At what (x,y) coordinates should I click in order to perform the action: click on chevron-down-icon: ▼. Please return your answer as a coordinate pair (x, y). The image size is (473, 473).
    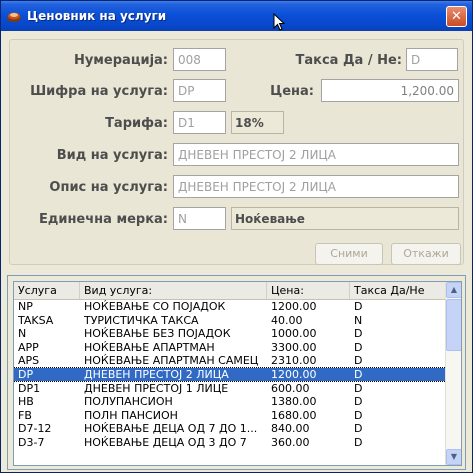
    Looking at the image, I should click on (454, 456).